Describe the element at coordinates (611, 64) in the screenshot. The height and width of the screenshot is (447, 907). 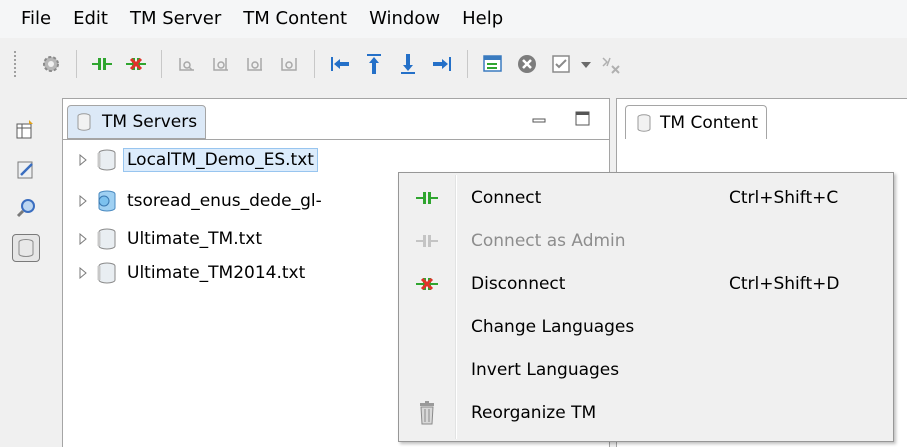
I see `clear-icon` at that location.